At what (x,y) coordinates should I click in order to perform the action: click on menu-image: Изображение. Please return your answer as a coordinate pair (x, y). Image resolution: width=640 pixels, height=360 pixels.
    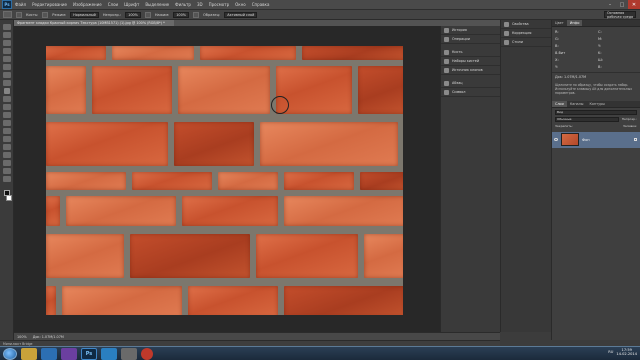
    Looking at the image, I should click on (87, 4).